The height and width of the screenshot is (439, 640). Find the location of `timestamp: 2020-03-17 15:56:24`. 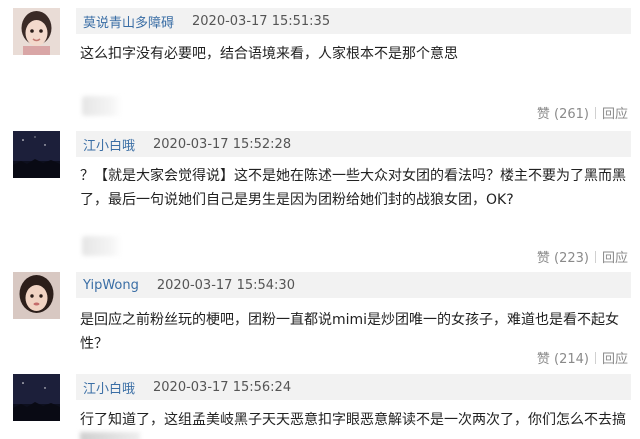

timestamp: 2020-03-17 15:56:24 is located at coordinates (222, 387).